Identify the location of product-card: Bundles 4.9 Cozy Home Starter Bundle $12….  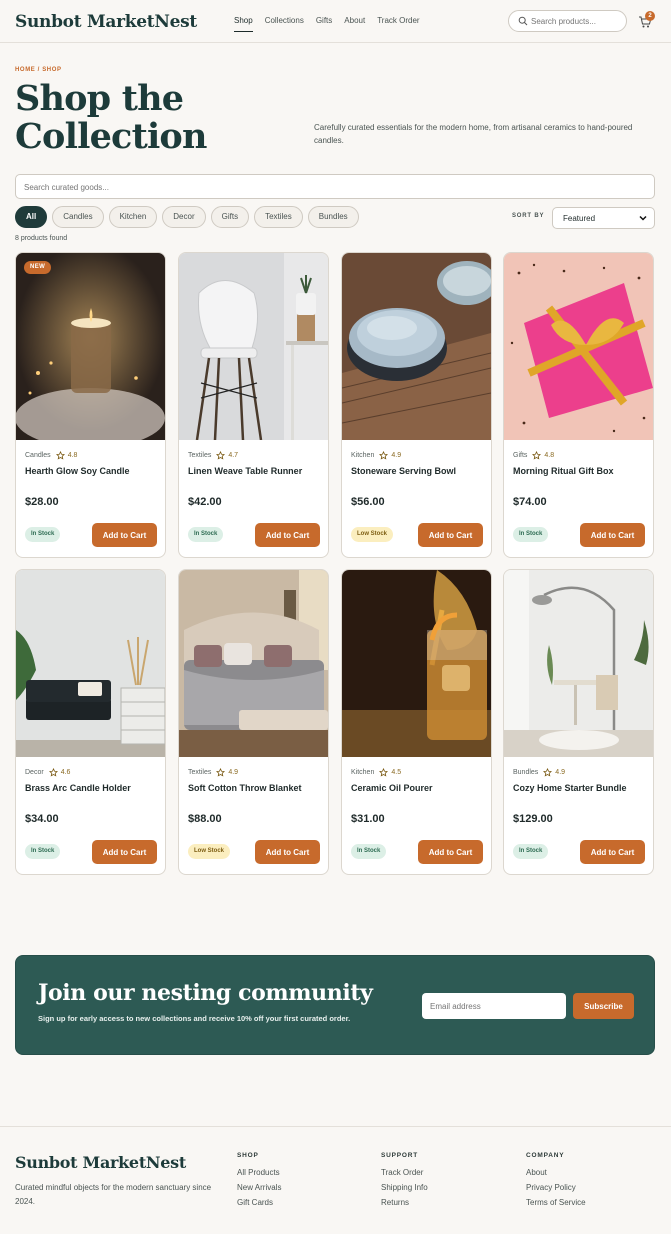
(578, 722).